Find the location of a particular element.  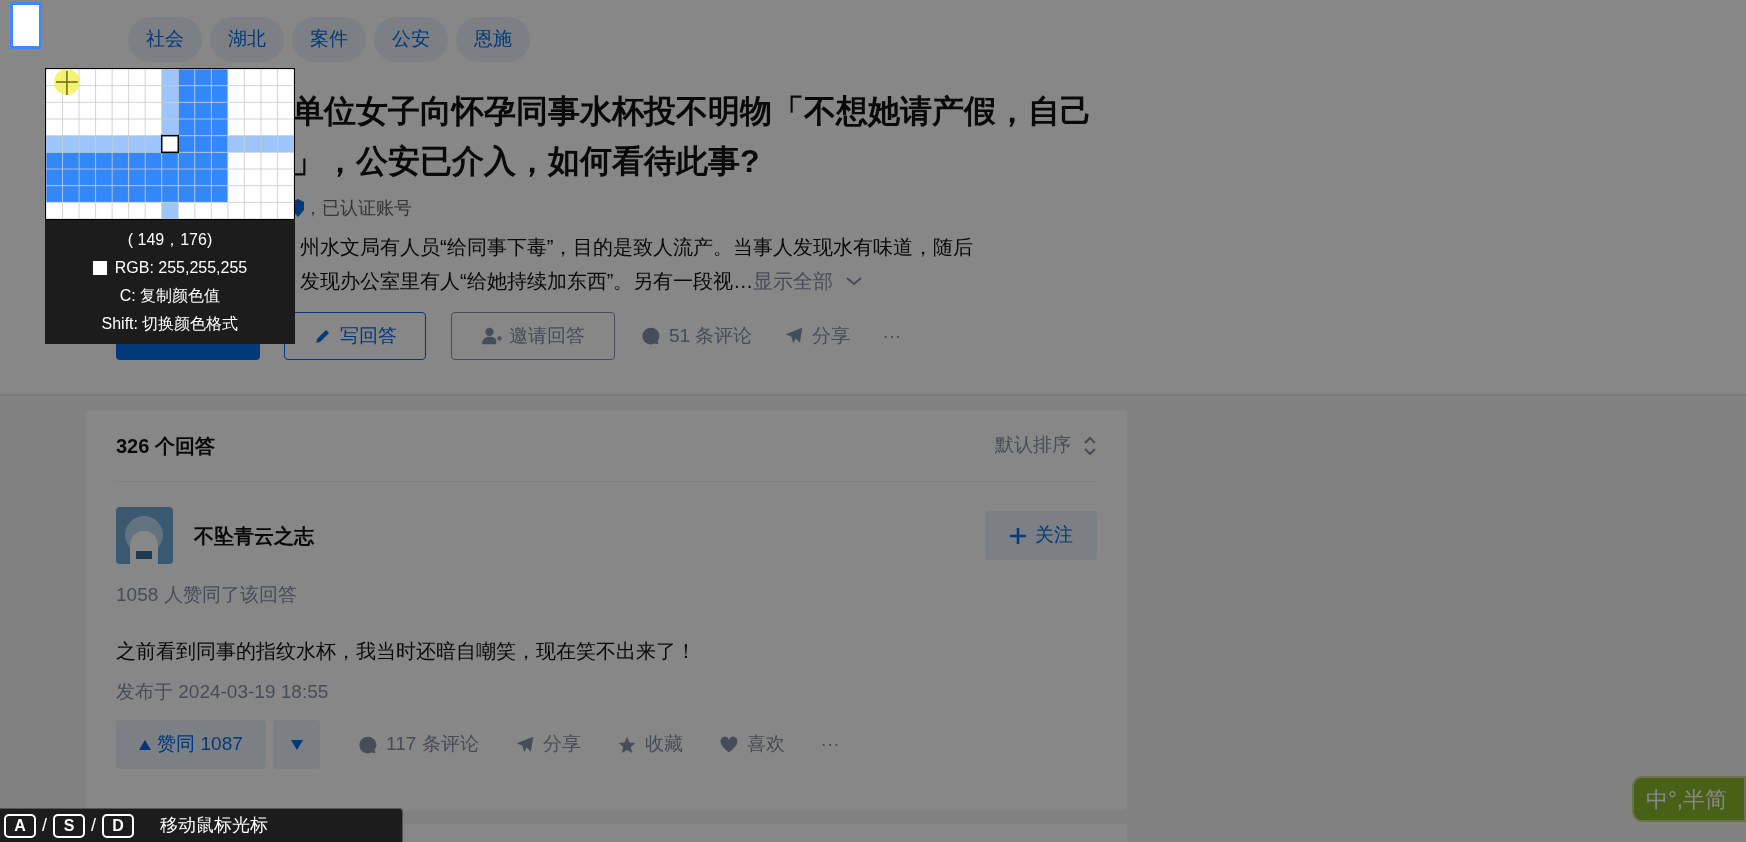

pencil-icon is located at coordinates (322, 336).